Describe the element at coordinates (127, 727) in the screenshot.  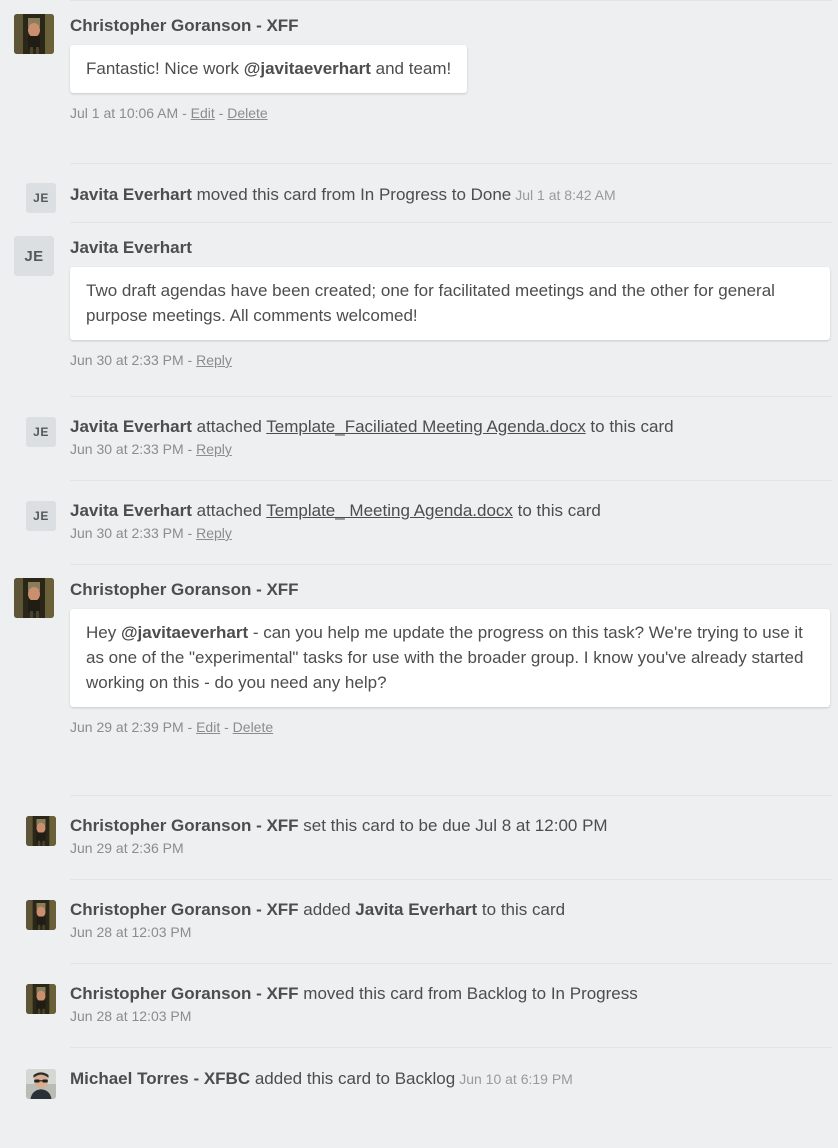
I see `comment-timestamp: Jun 29 at 2:39 PM` at that location.